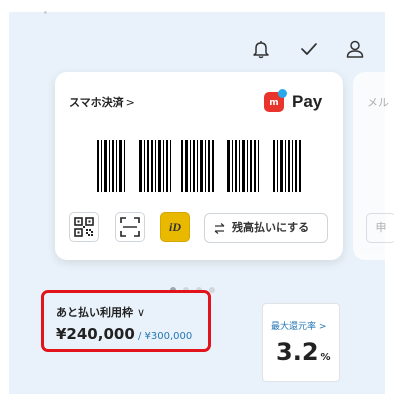 This screenshot has height=401, width=394. What do you see at coordinates (94, 312) in the screenshot?
I see `credit-limit-label: あと払い利用枠` at bounding box center [94, 312].